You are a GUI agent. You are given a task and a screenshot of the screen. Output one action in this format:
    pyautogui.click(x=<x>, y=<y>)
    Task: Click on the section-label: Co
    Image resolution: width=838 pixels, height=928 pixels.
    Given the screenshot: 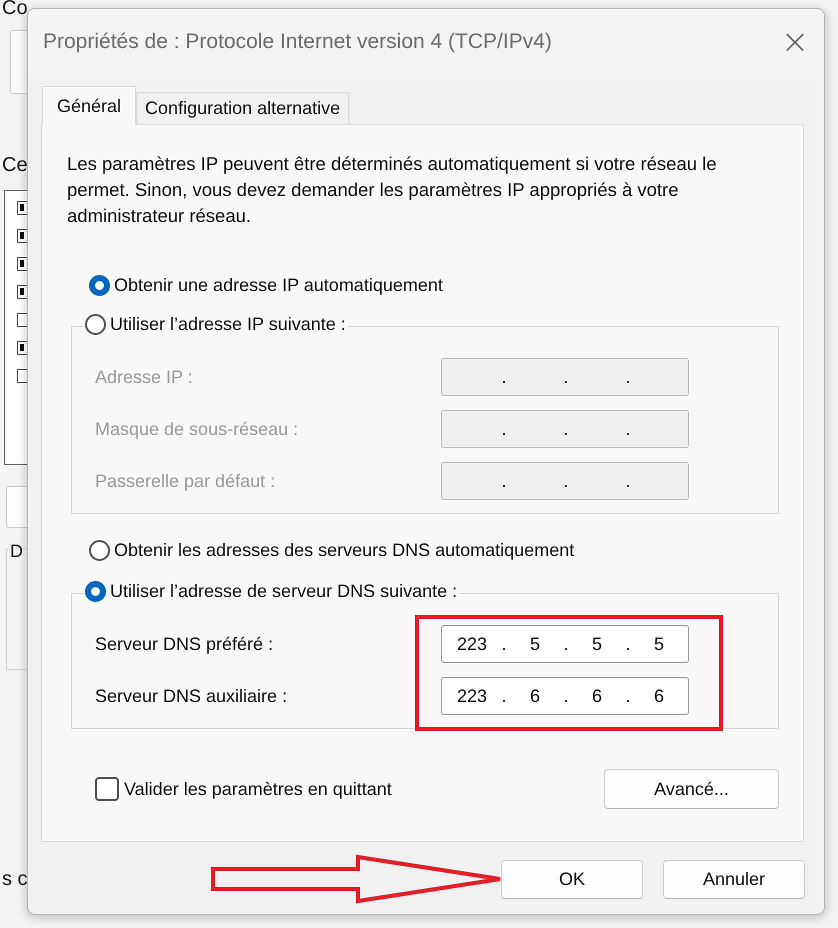 What is the action you would take?
    pyautogui.click(x=15, y=10)
    